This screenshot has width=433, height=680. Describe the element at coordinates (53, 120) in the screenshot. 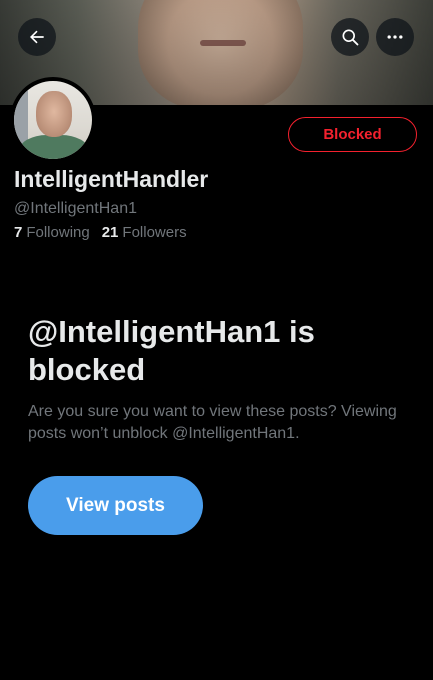

I see `avatar` at that location.